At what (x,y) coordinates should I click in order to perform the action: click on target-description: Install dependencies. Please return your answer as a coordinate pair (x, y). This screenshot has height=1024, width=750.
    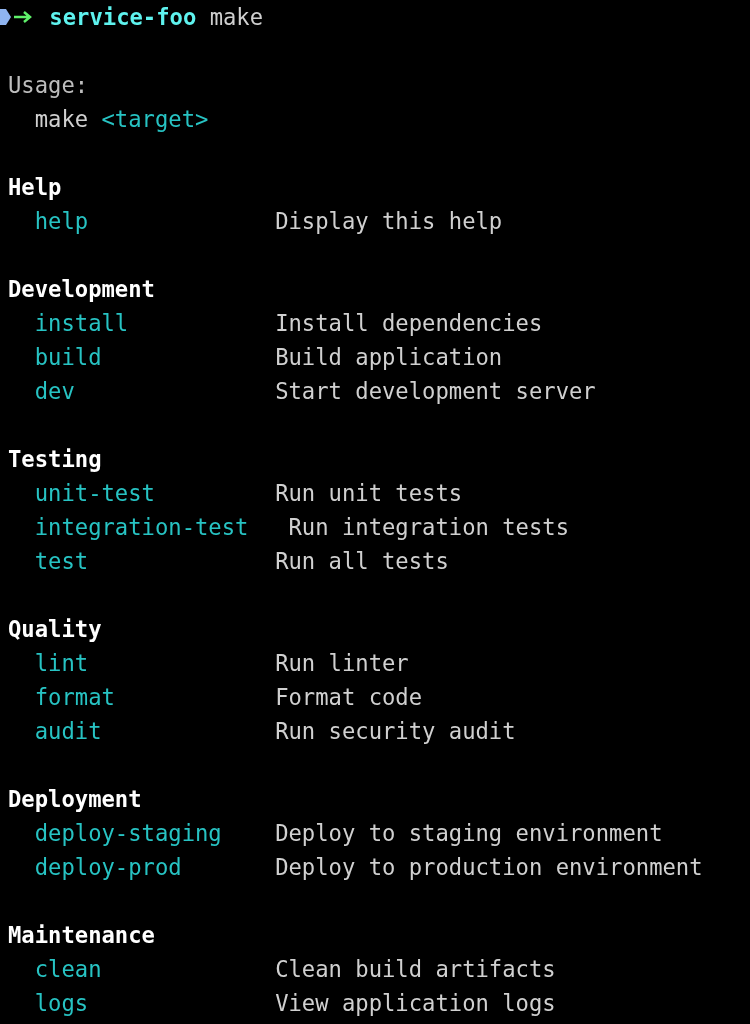
    Looking at the image, I should click on (409, 323).